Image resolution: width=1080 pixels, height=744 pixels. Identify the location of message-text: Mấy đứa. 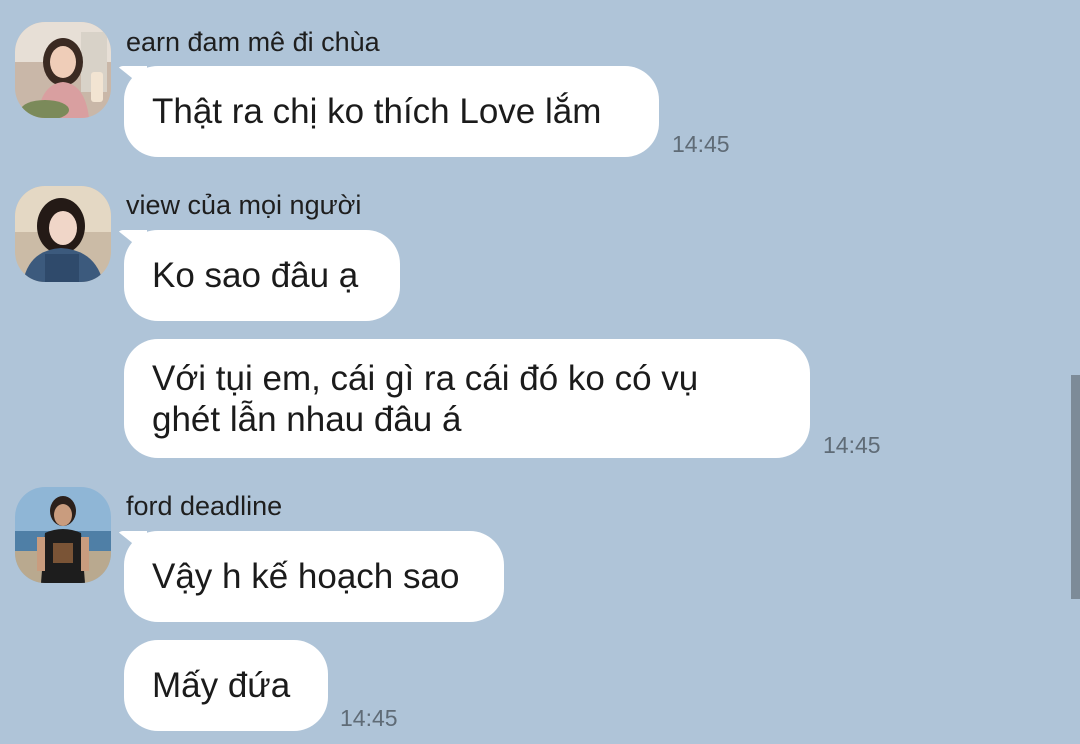
(221, 685).